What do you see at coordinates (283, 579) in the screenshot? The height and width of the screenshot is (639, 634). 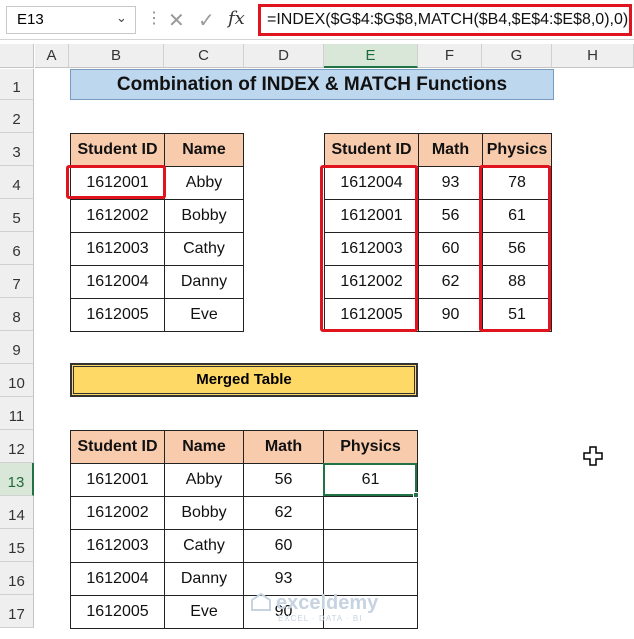 I see `table3-cell: 93` at bounding box center [283, 579].